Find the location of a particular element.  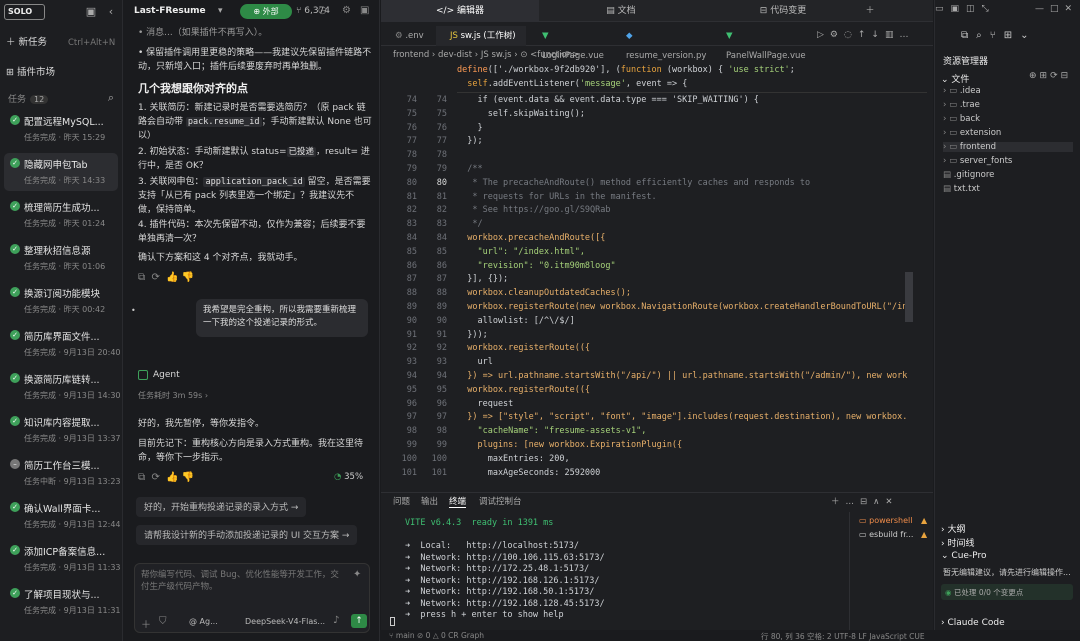

shield-icon: ⛉ is located at coordinates (163, 621).